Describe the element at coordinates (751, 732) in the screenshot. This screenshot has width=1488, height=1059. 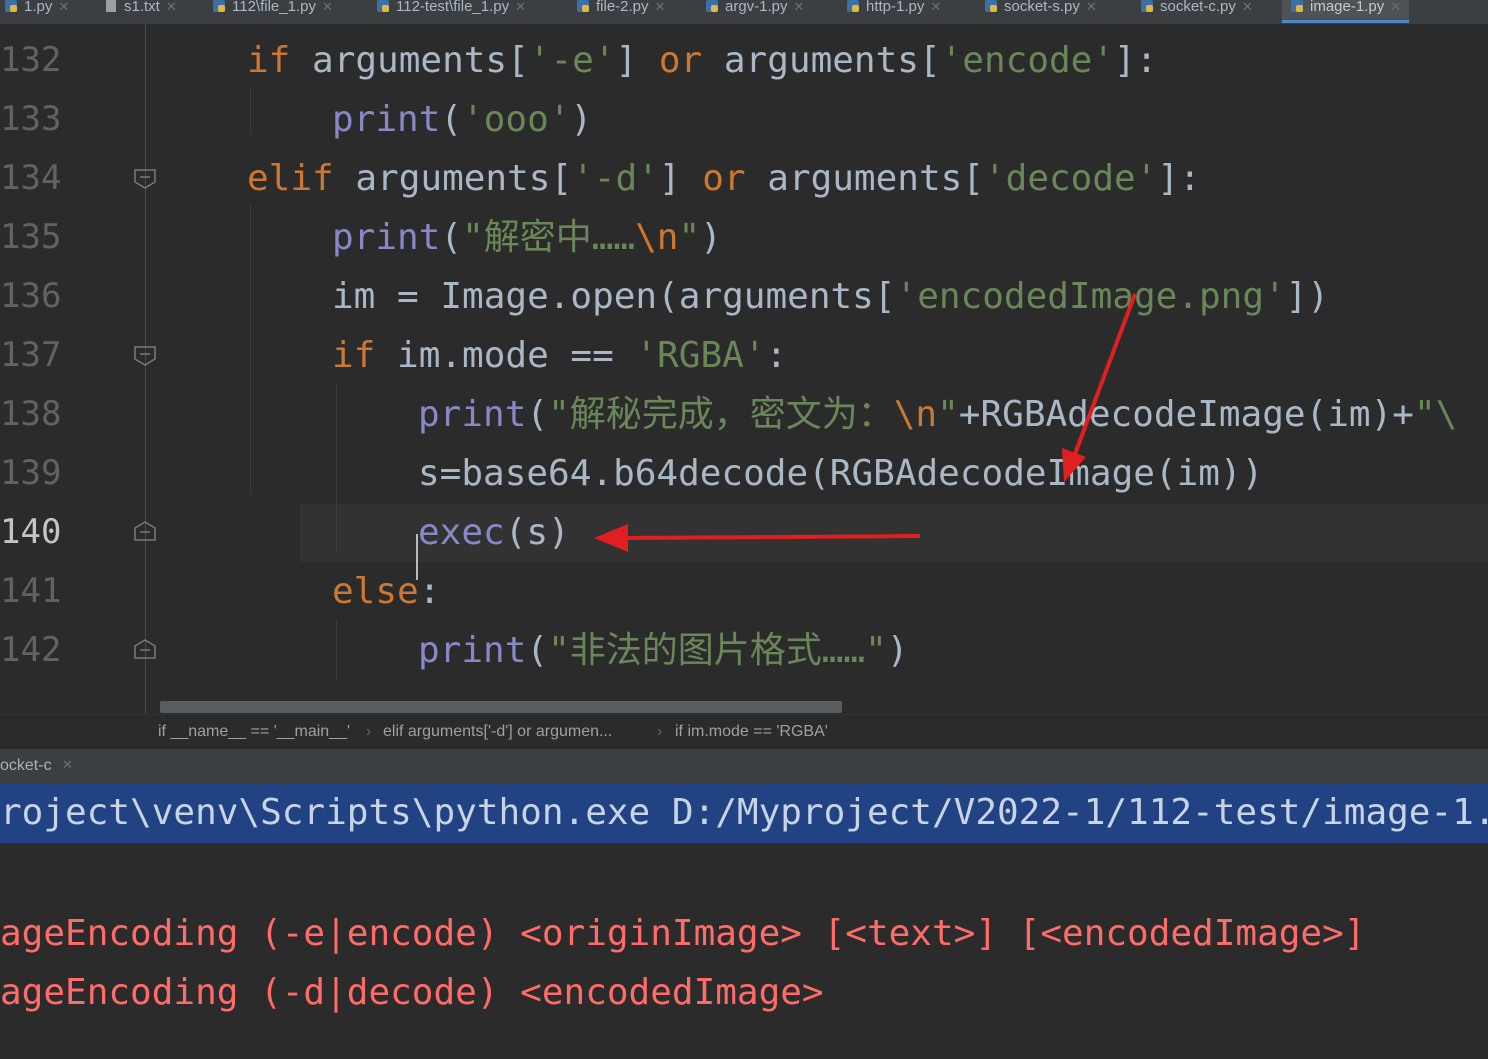
I see `breadcrumb-item: if im.mode == 'RGBA'` at that location.